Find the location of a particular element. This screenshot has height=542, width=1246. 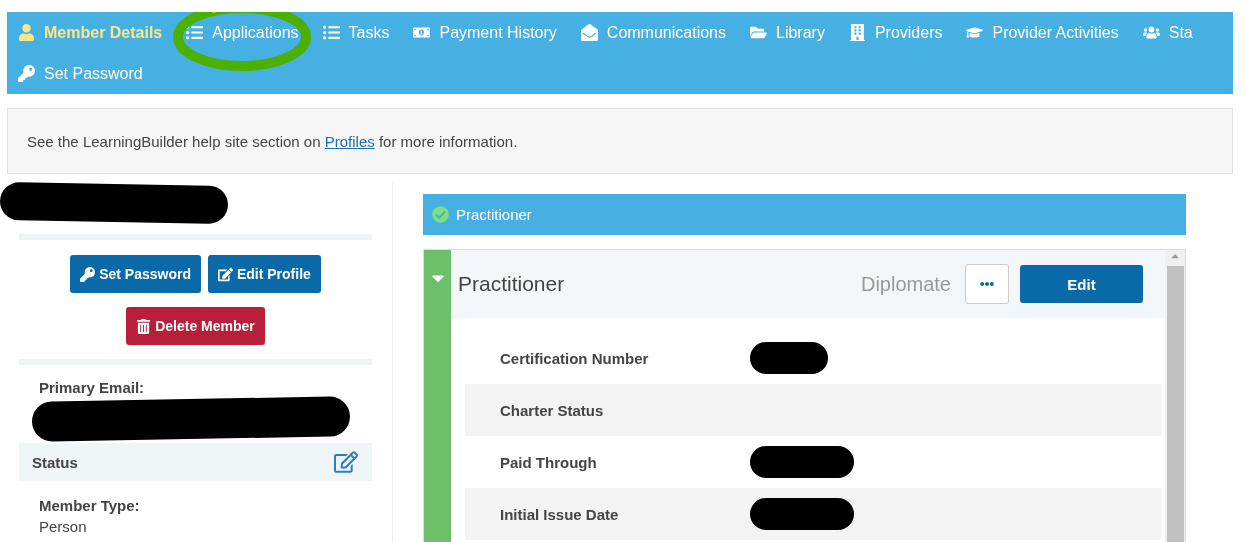

row-label: Charter Status is located at coordinates (552, 410).